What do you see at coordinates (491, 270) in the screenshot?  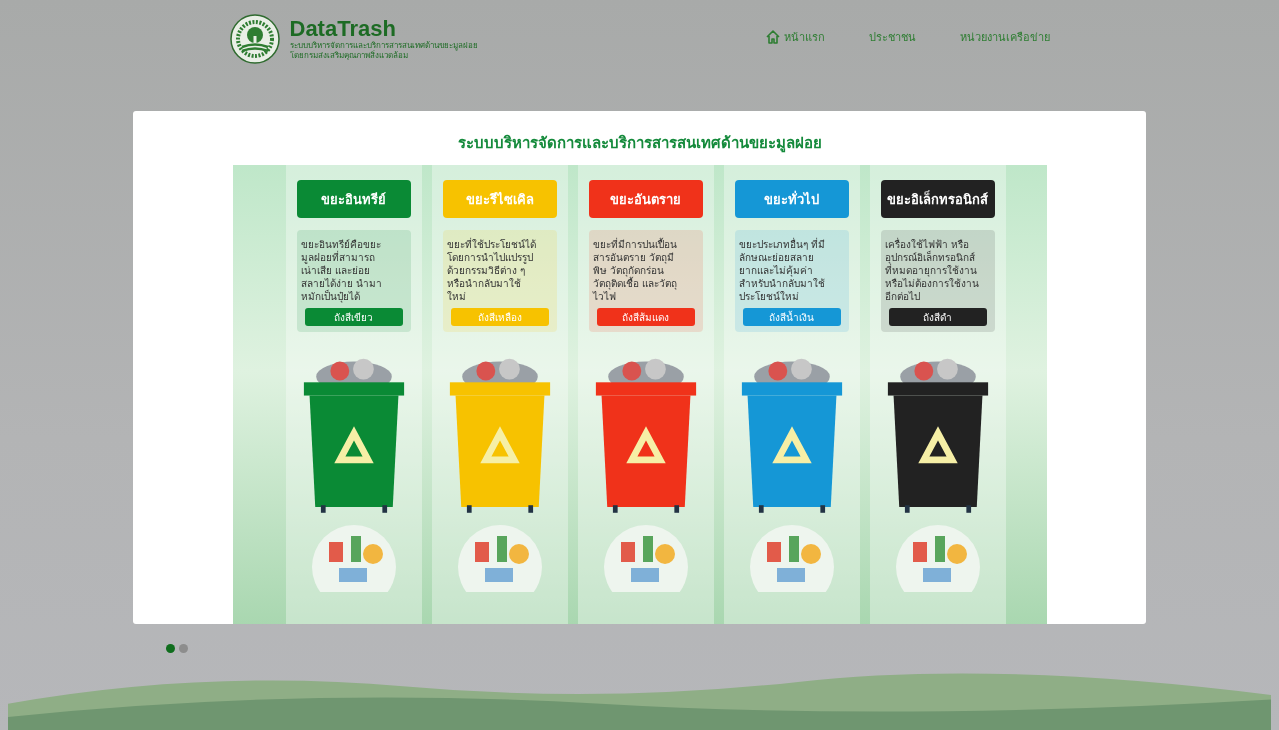 I see `category-description: ขยะที่ใช้ประโยชน์ได้ โดยการนำไปแปรรูป ด้วยกรรมวิธีต่าง ๆ หรือนำกลับมาใช้ ใหม่` at bounding box center [491, 270].